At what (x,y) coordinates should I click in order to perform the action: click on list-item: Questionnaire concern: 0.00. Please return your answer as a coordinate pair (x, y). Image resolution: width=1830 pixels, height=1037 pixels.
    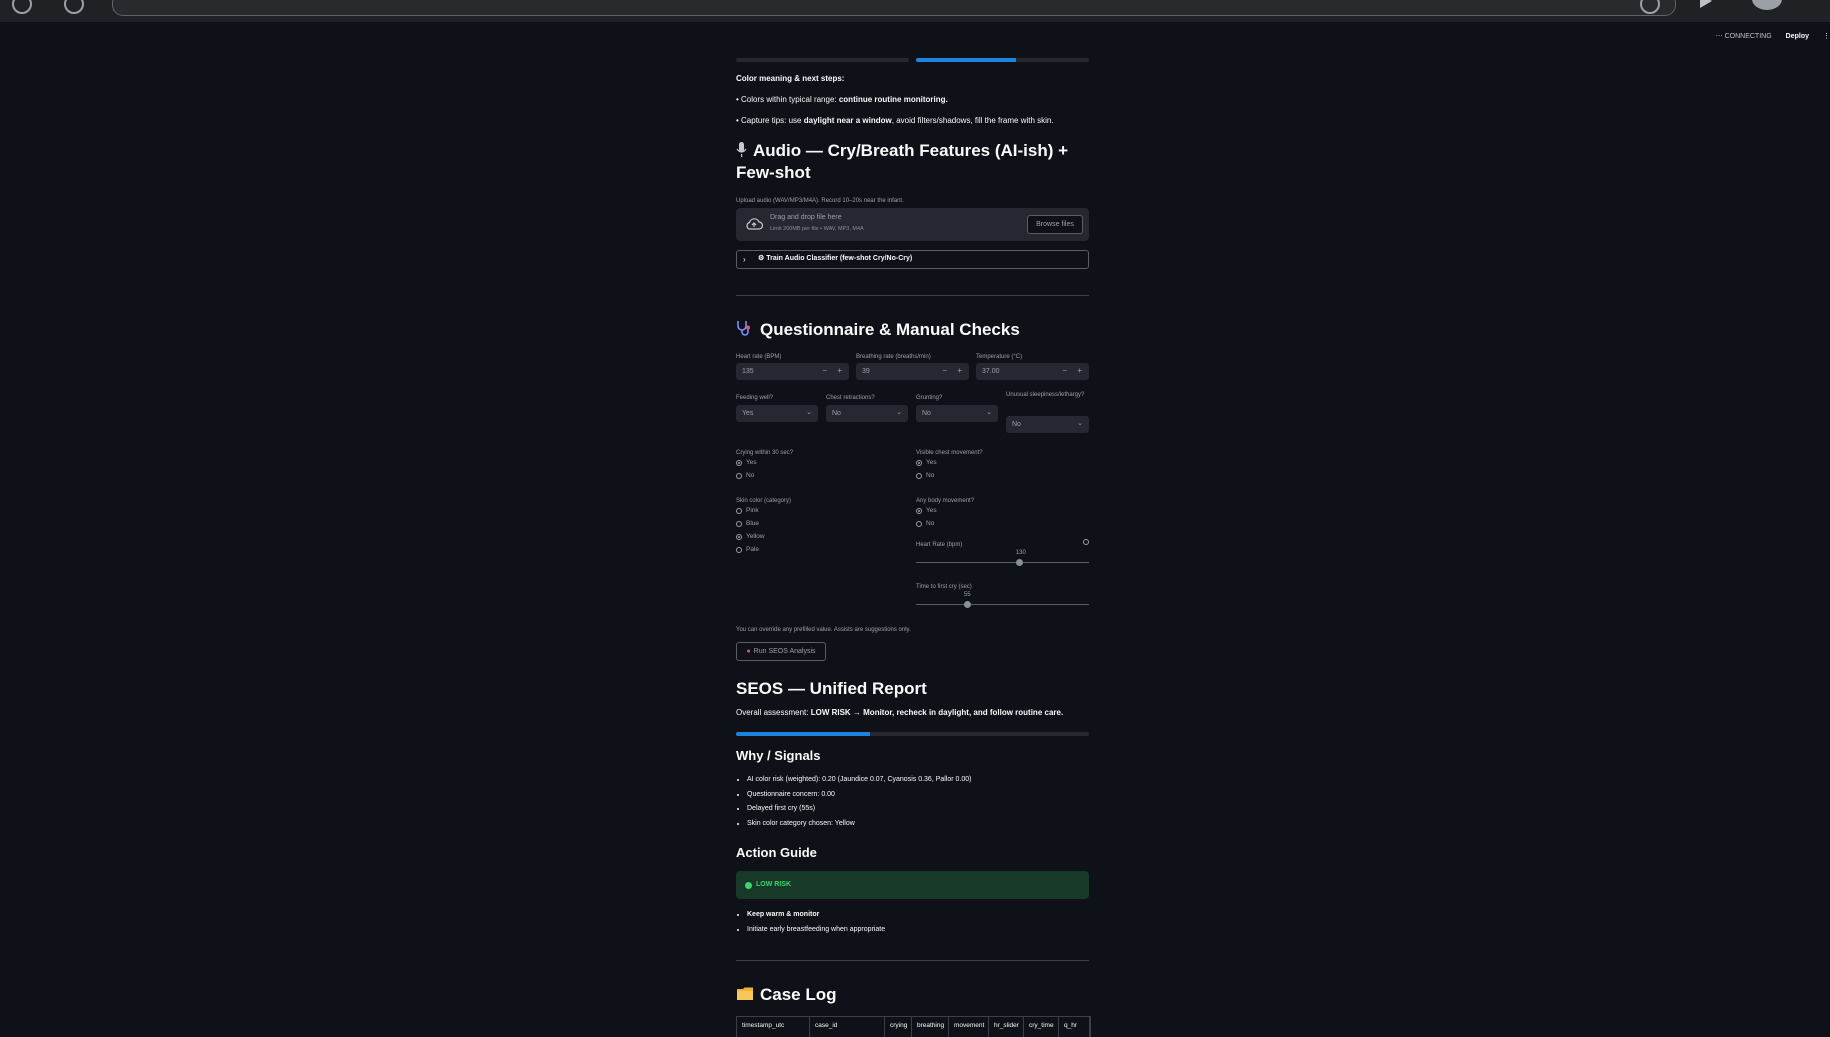
    Looking at the image, I should click on (859, 795).